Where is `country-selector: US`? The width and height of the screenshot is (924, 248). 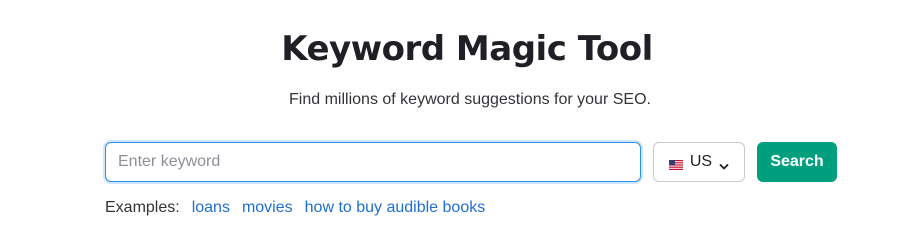
country-selector: US is located at coordinates (699, 162).